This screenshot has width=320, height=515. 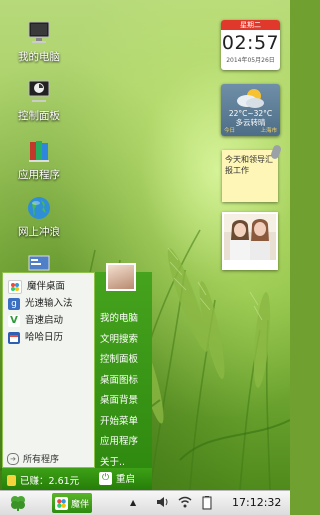 I want to click on start-menu-apps-panel: 魔伴桌面 g 光速输入法 V 音速启动 哈哈日历 ➔ 所有程序, so click(x=48, y=370).